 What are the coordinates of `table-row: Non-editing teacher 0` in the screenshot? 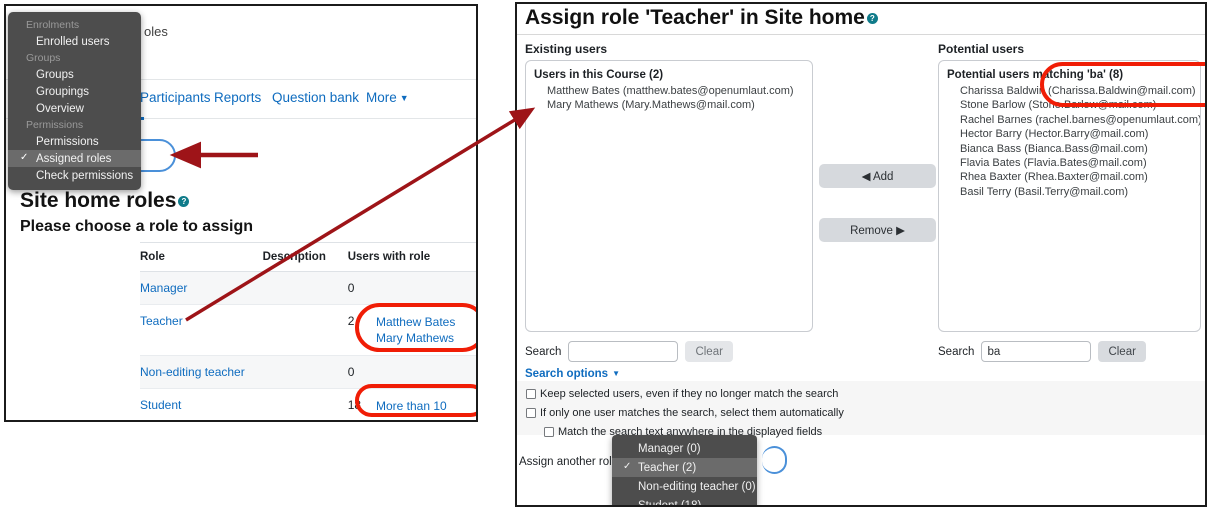 It's located at (308, 372).